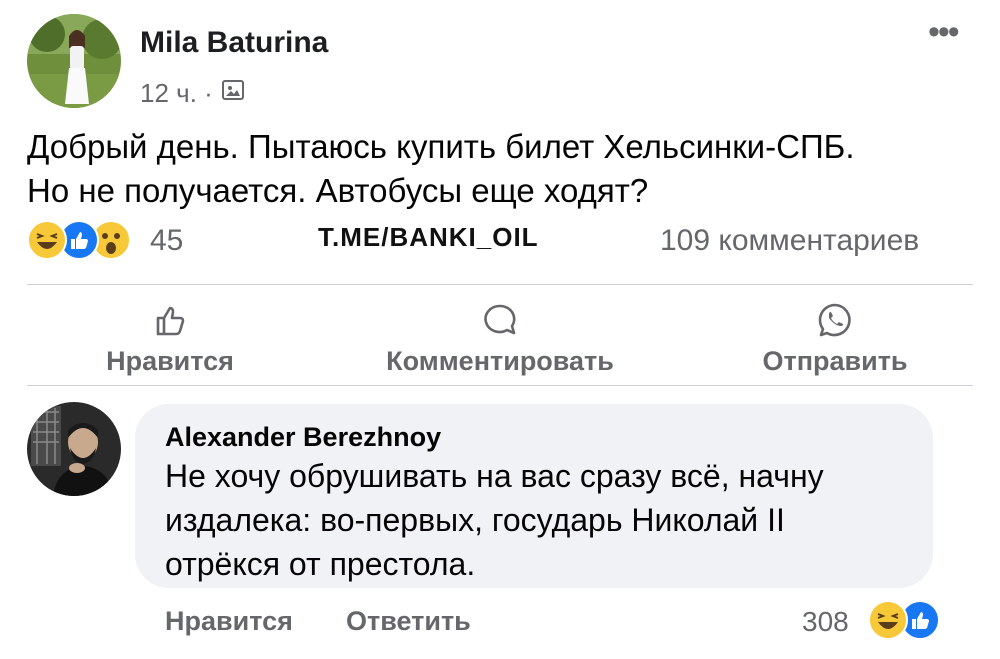 The width and height of the screenshot is (1000, 659). Describe the element at coordinates (500, 338) in the screenshot. I see `comment-button: Комментировать` at that location.